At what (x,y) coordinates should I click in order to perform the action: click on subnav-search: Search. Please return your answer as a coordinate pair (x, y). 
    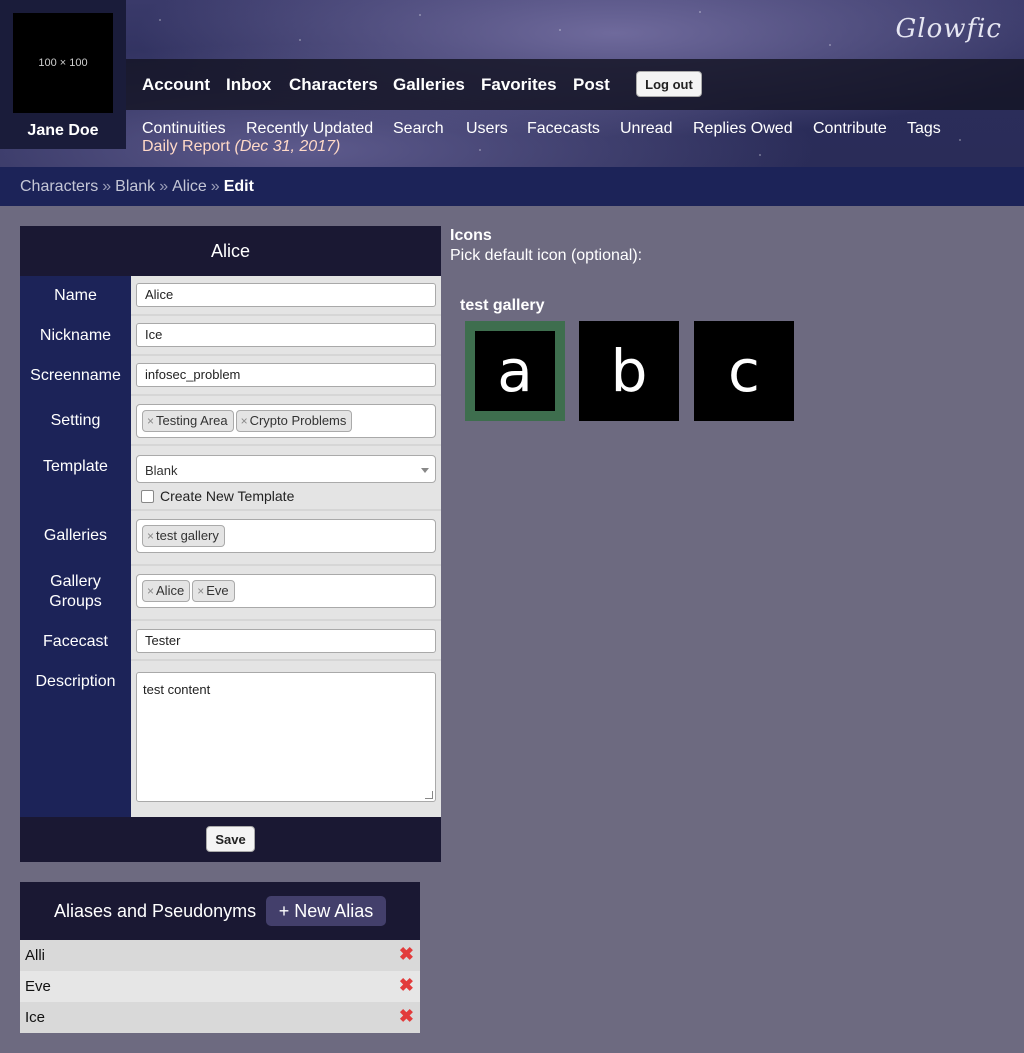
    Looking at the image, I should click on (418, 129).